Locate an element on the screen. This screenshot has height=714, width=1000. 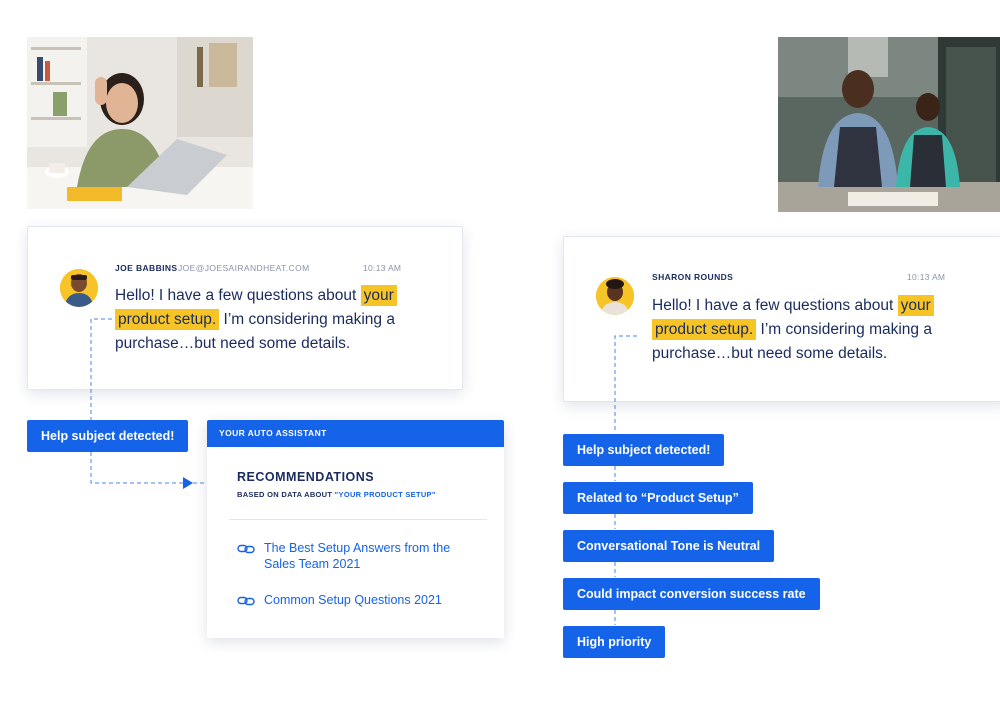
recommendations-subtitle: BASED ON DATA ABOUT "YOUR PRODUCT SETUP" is located at coordinates (336, 494).